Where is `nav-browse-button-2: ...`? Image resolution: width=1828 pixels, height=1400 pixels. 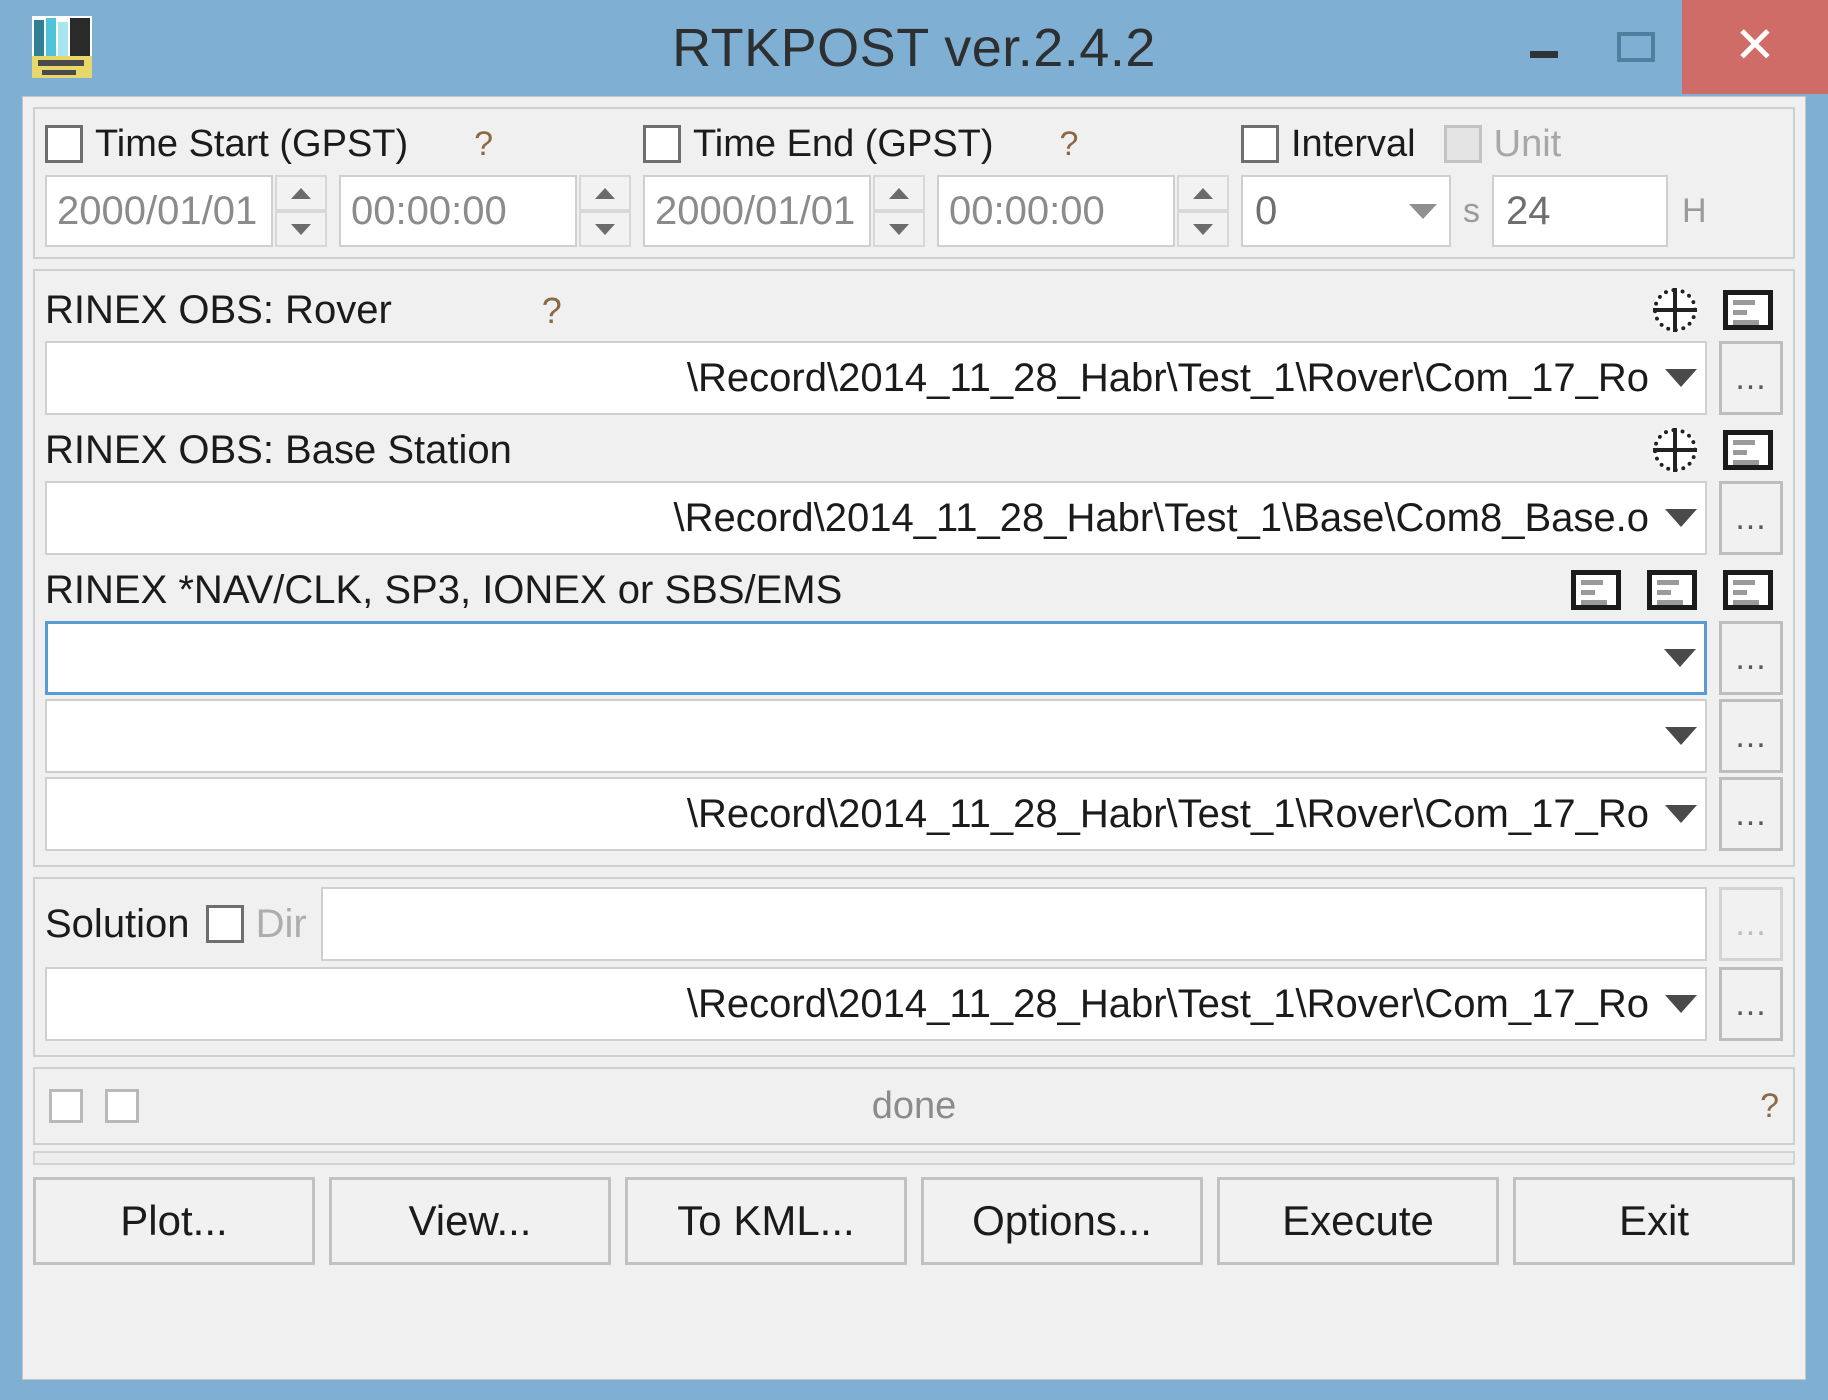
nav-browse-button-2: ... is located at coordinates (1751, 736).